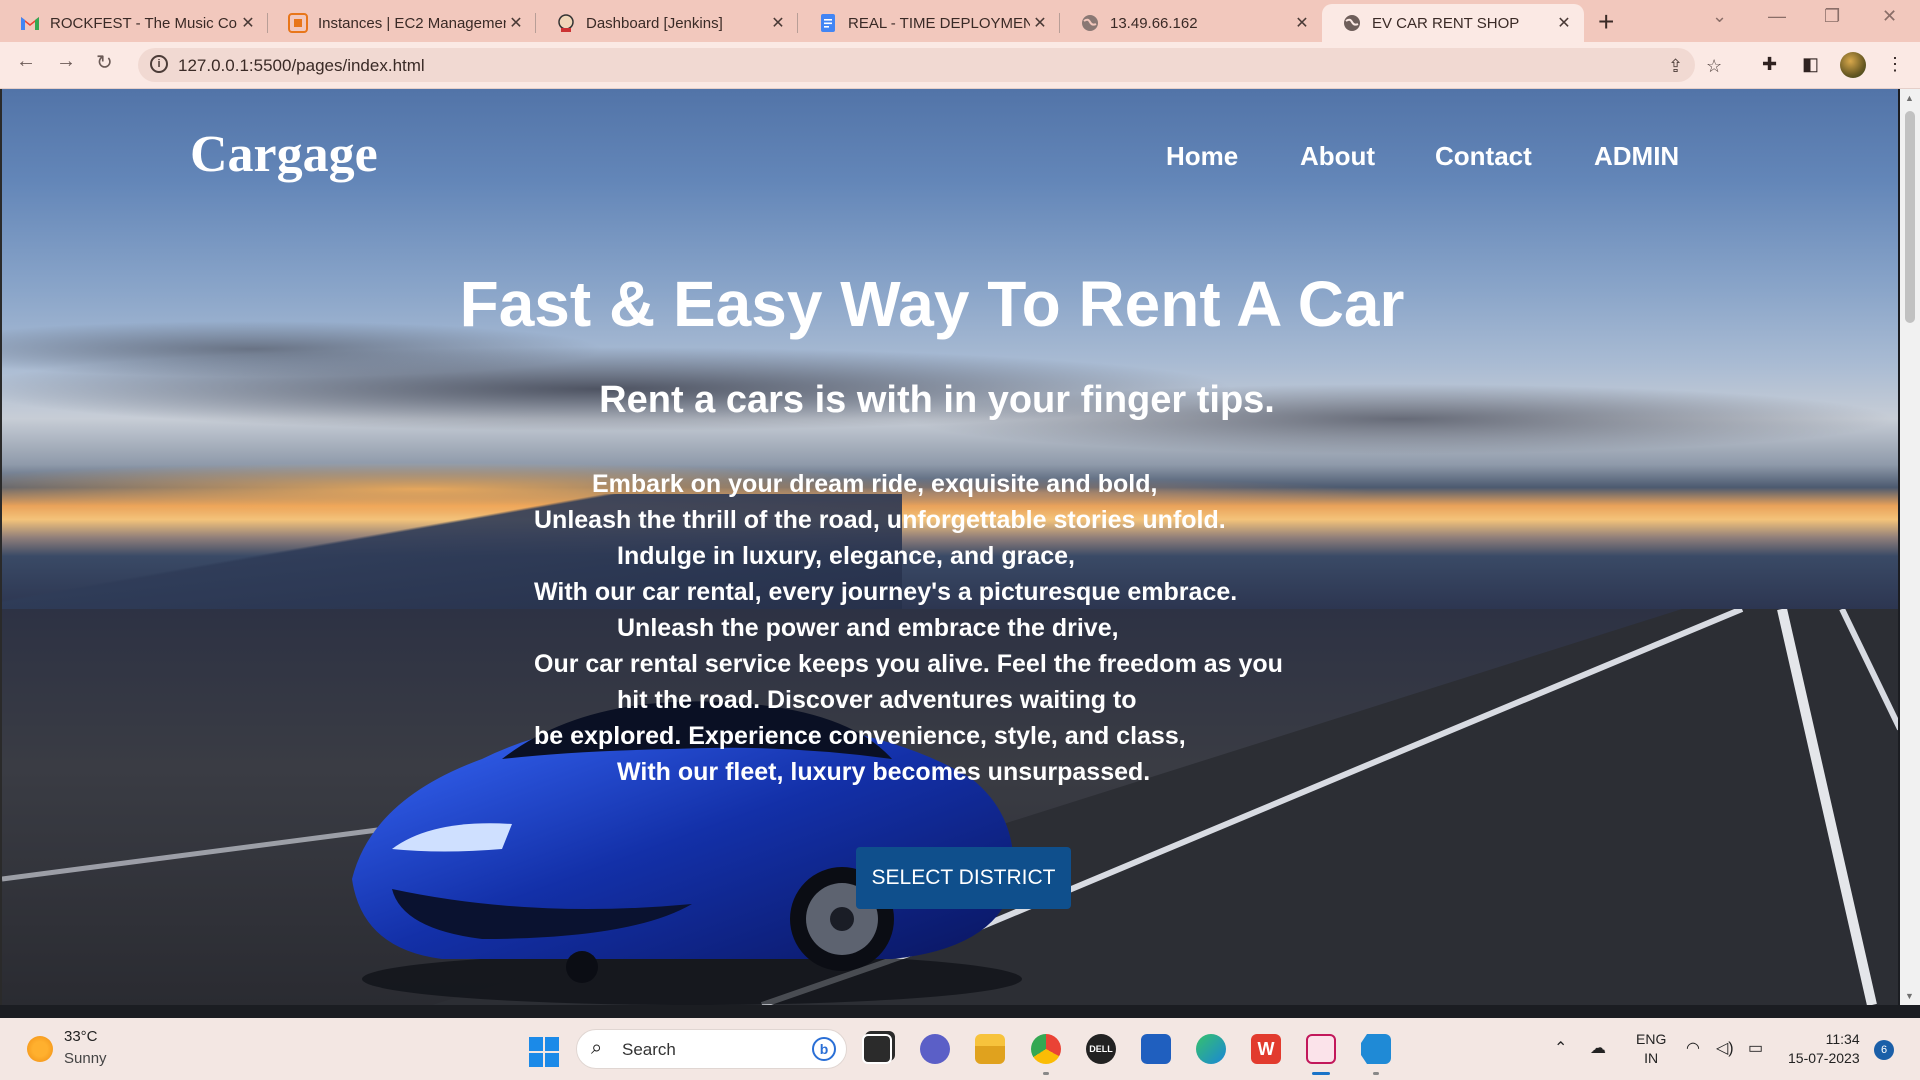 The width and height of the screenshot is (1920, 1080). I want to click on weather-sun-icon, so click(40, 1049).